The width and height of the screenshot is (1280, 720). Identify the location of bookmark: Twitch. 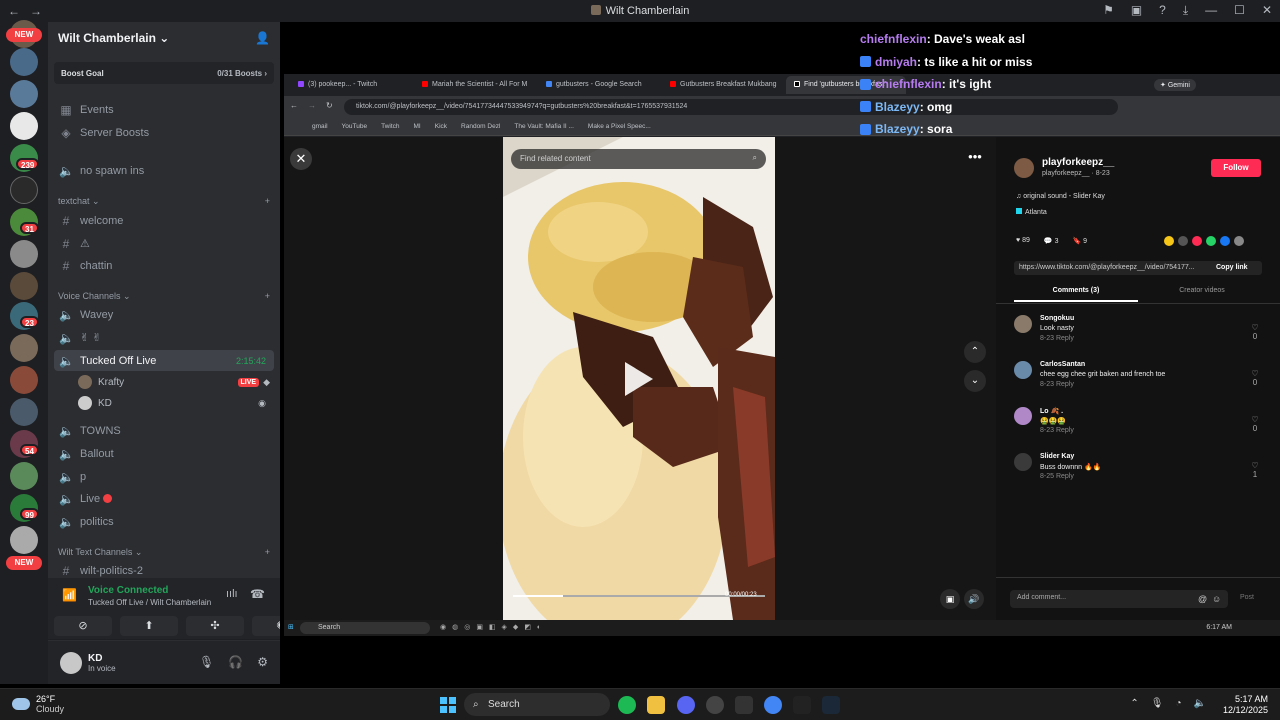
(390, 126).